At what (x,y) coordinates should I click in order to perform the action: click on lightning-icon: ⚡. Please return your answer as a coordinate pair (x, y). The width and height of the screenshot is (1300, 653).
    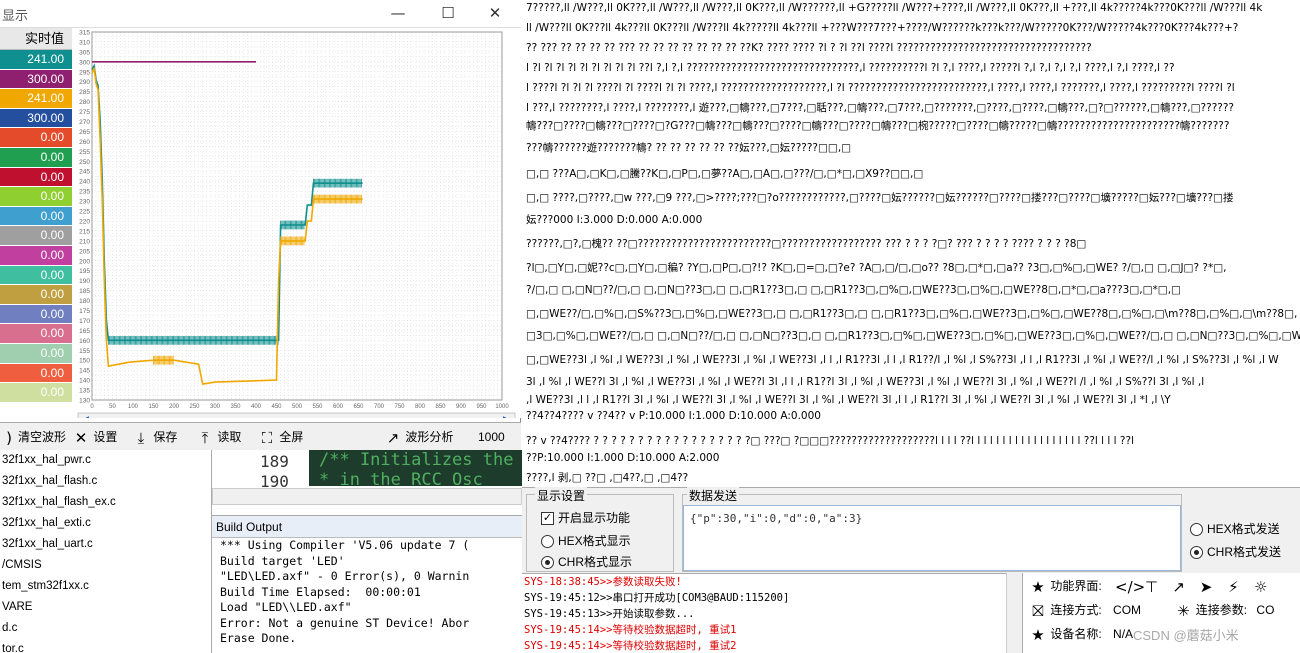
    Looking at the image, I should click on (1233, 587).